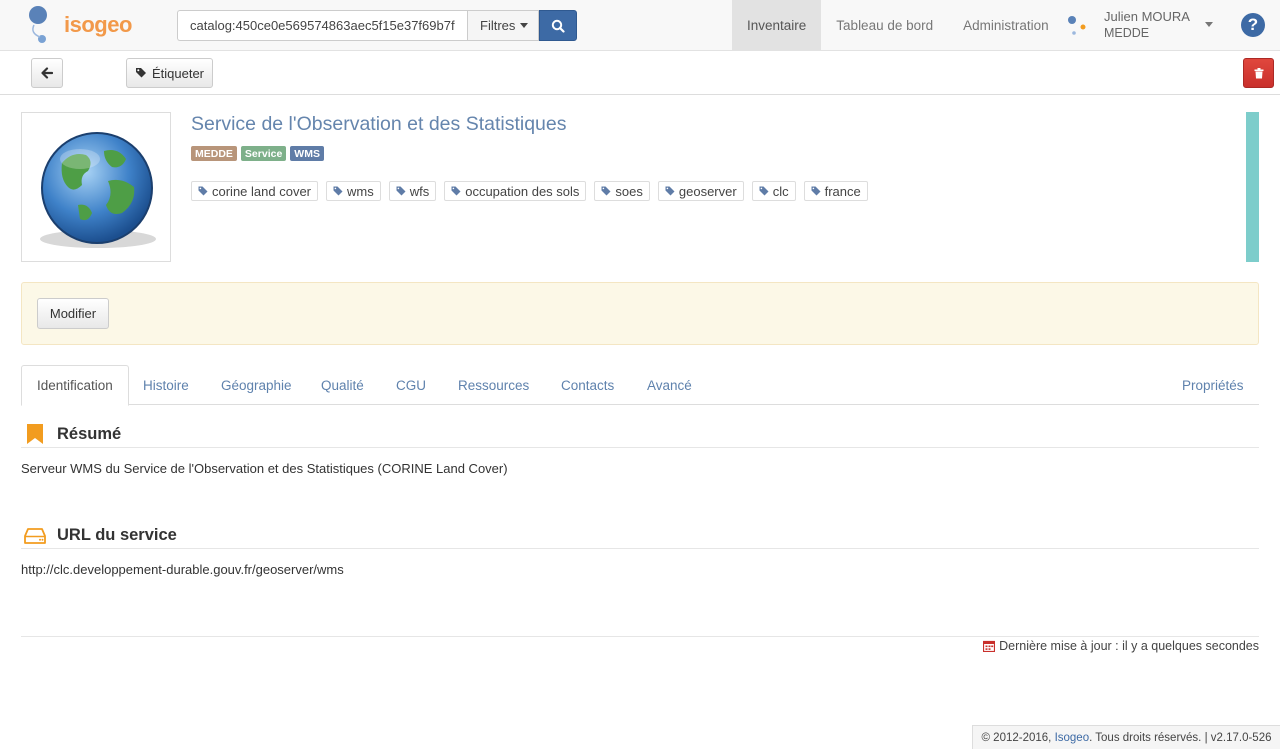  Describe the element at coordinates (263, 153) in the screenshot. I see `badge-type: Service` at that location.